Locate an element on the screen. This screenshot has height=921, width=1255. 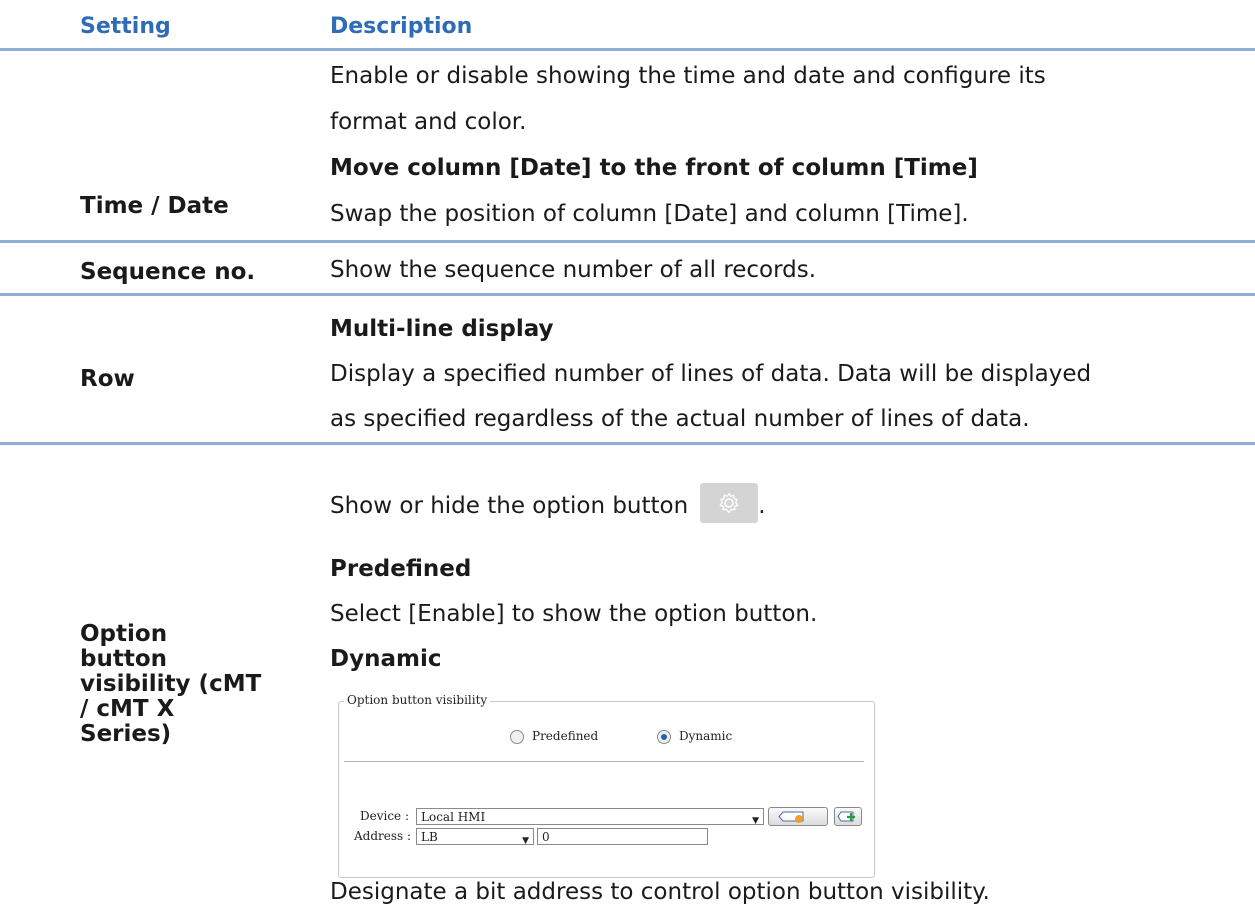
option-subheading-dynamic: Dynamic is located at coordinates (386, 659).